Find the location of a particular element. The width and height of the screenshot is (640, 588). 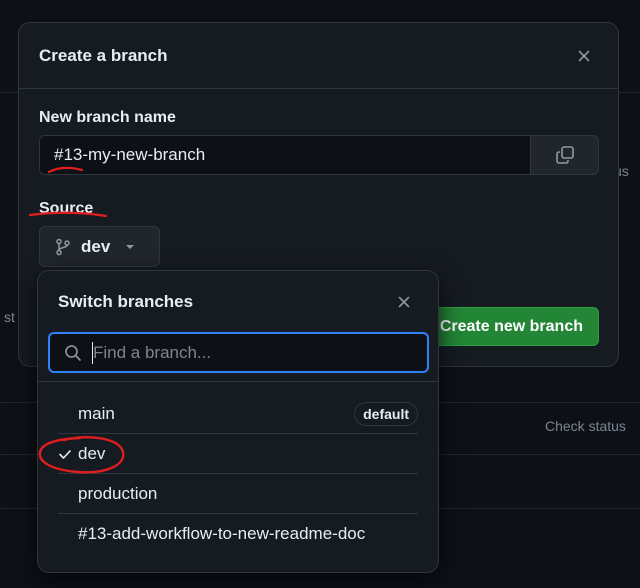

branch-item-label: production is located at coordinates (118, 493).